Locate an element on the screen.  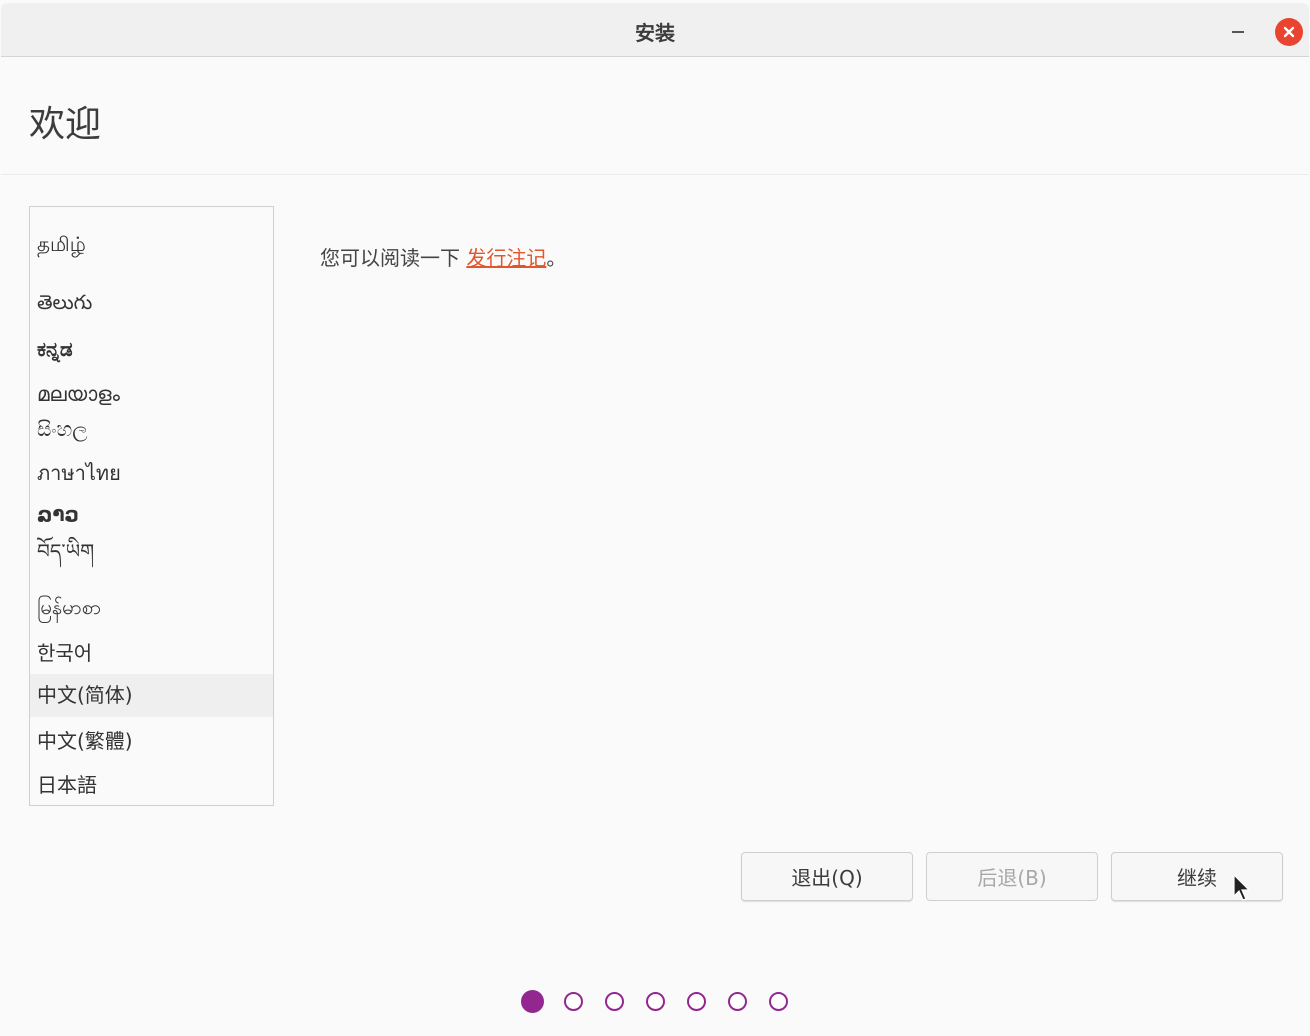
release-notes-text: 您可以阅读一下 发行注记。 is located at coordinates (443, 256).